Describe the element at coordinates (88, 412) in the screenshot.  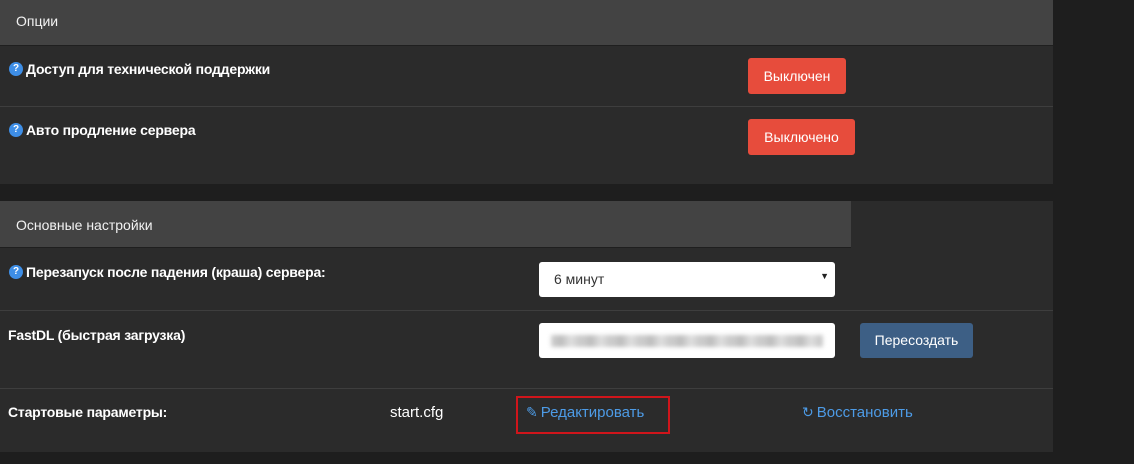
I see `startup-params-label: Стартовые параметры:` at that location.